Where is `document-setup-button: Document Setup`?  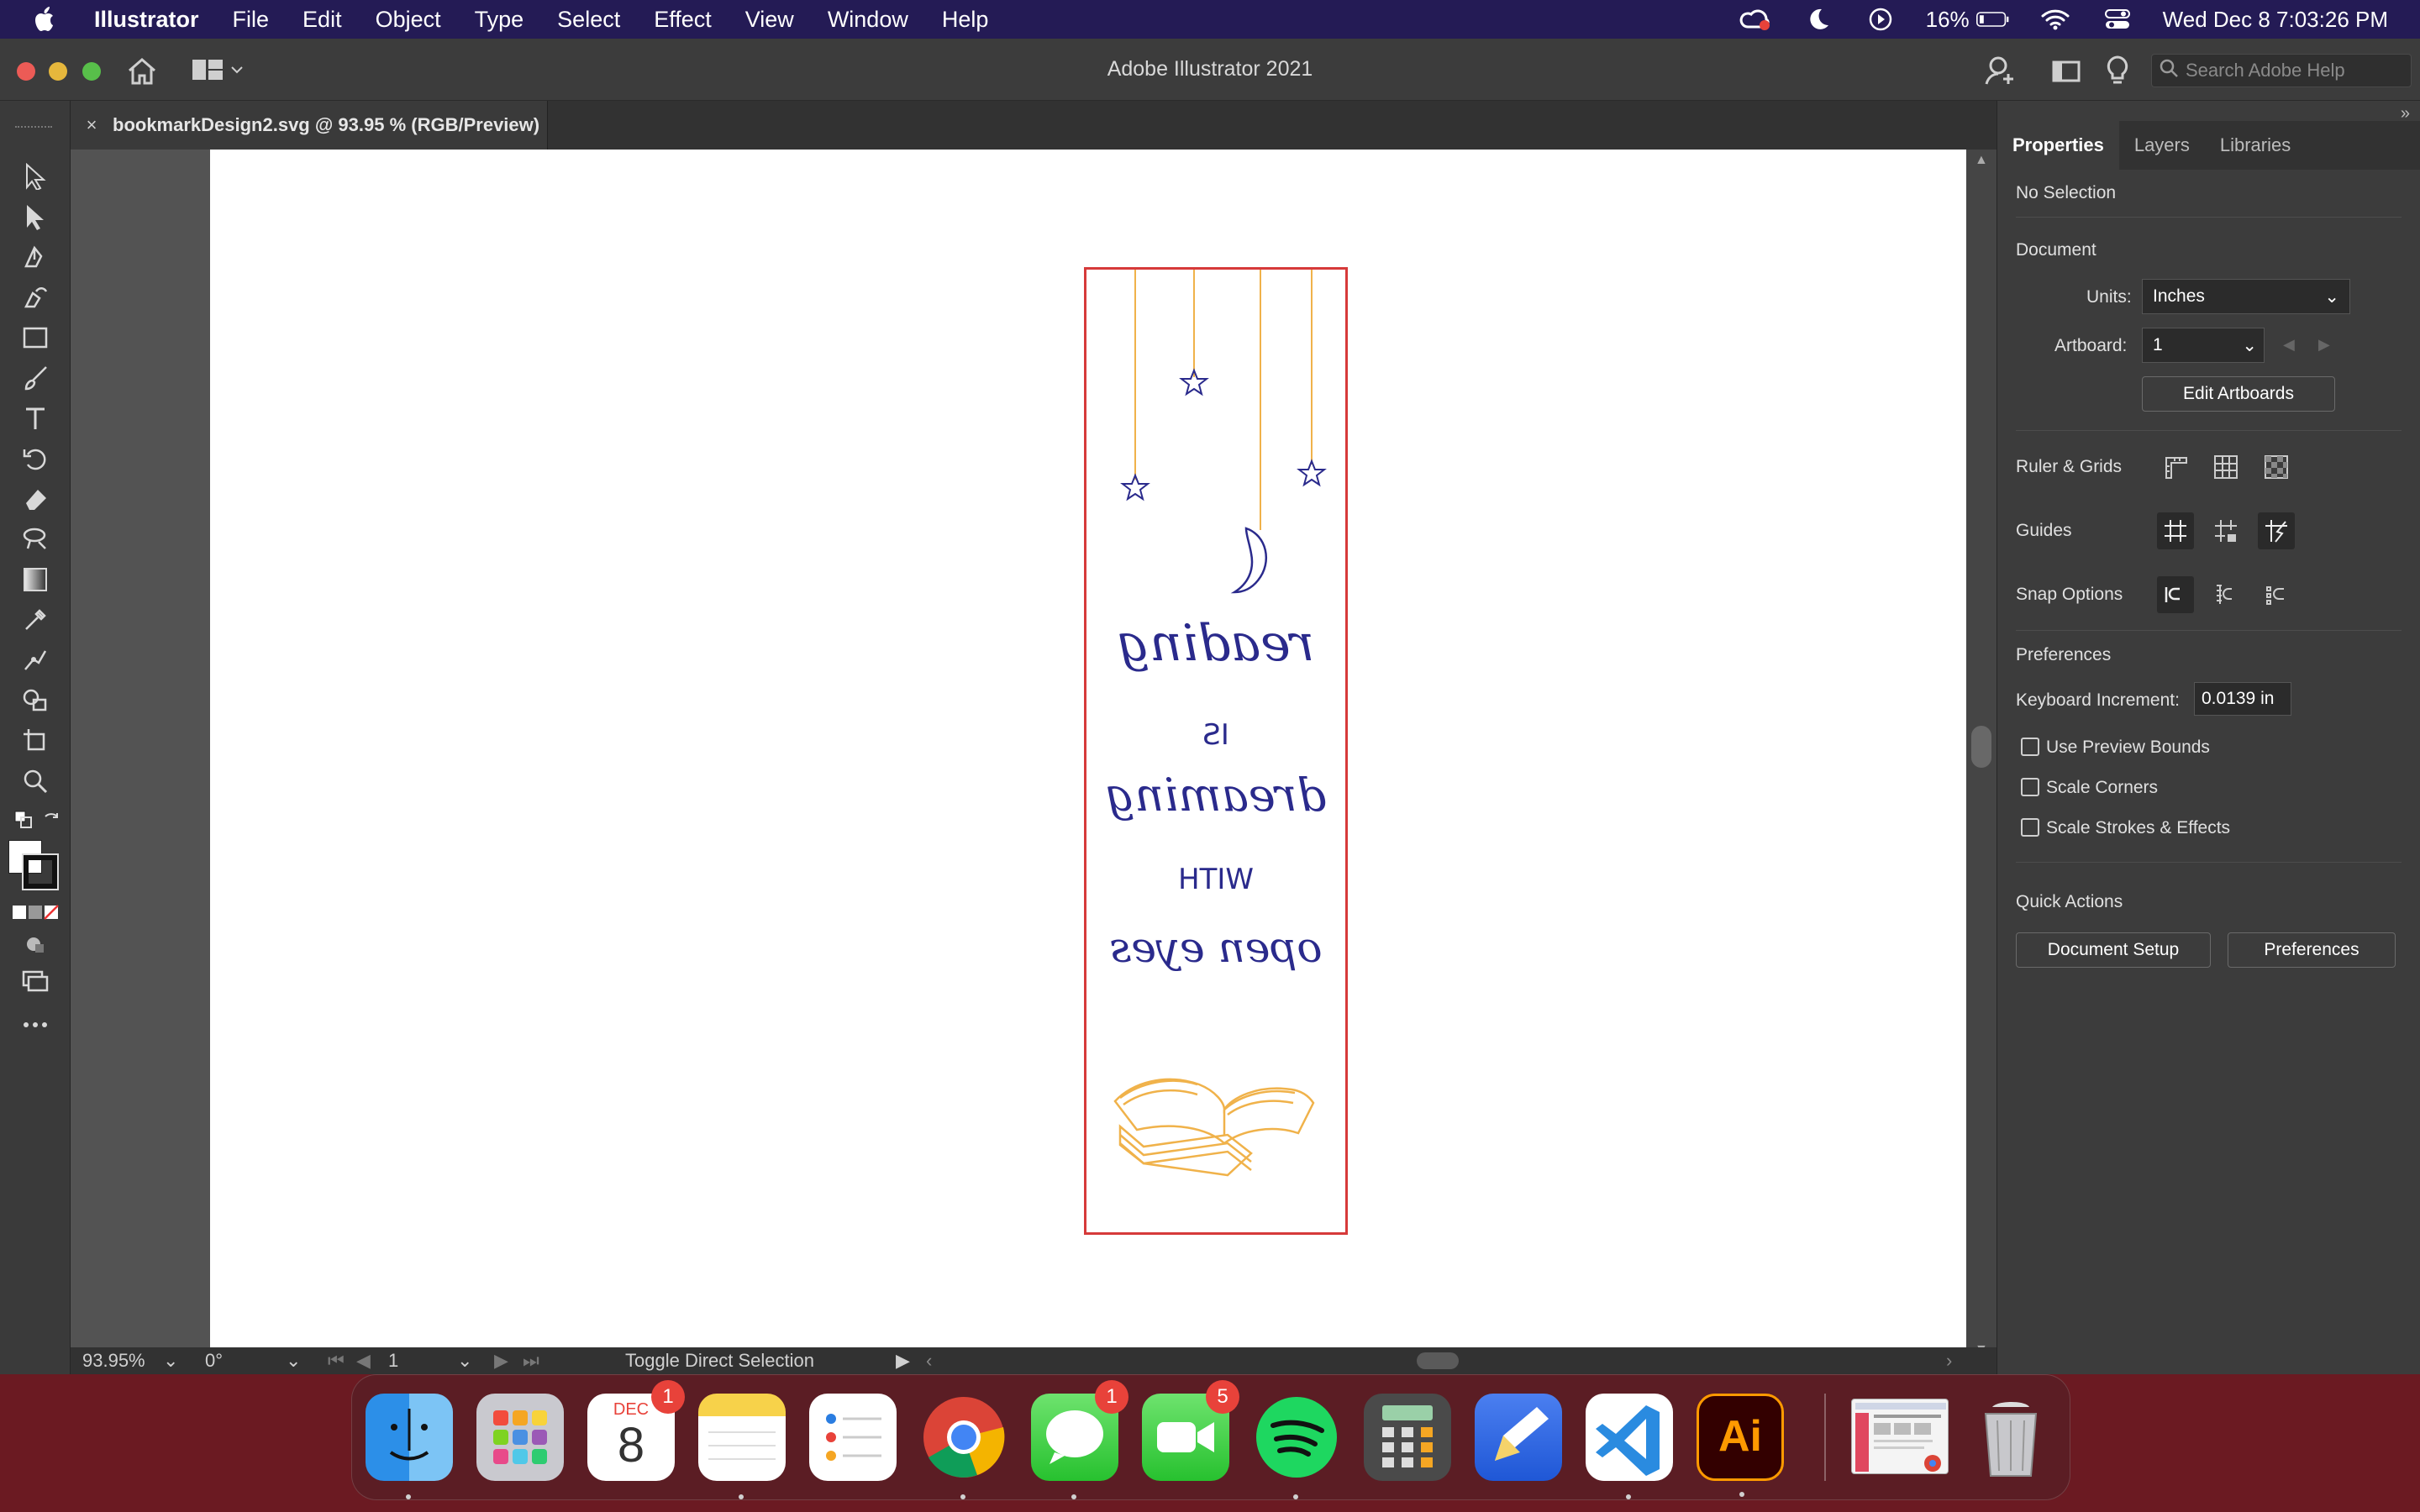
document-setup-button: Document Setup is located at coordinates (2113, 950).